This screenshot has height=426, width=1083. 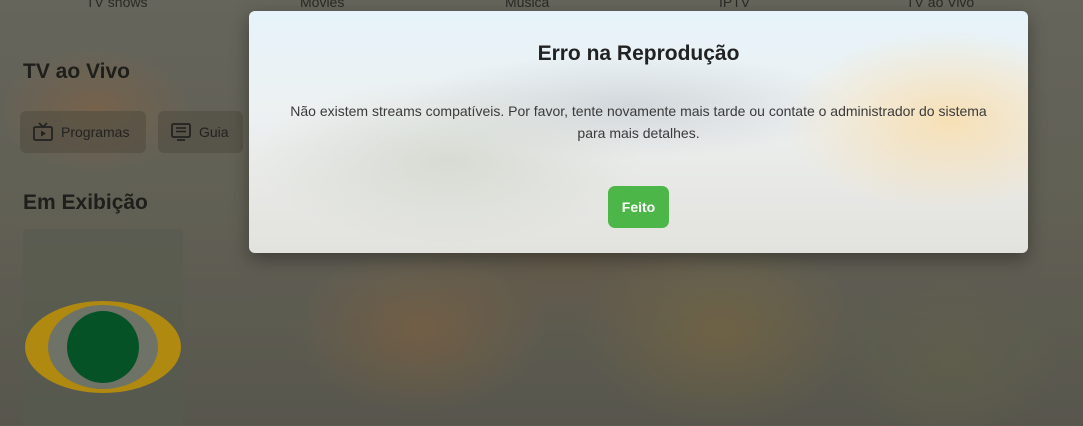 What do you see at coordinates (638, 53) in the screenshot?
I see `dialog-title: Erro na Reprodução` at bounding box center [638, 53].